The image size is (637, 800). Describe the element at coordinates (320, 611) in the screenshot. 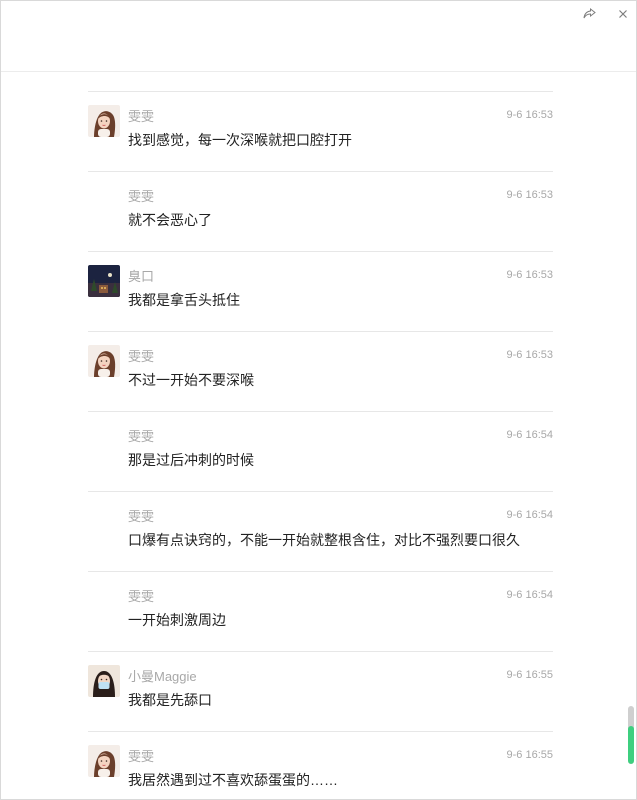

I see `message-item: 雯雯 9-6 16:54 一开始刺激周边` at that location.